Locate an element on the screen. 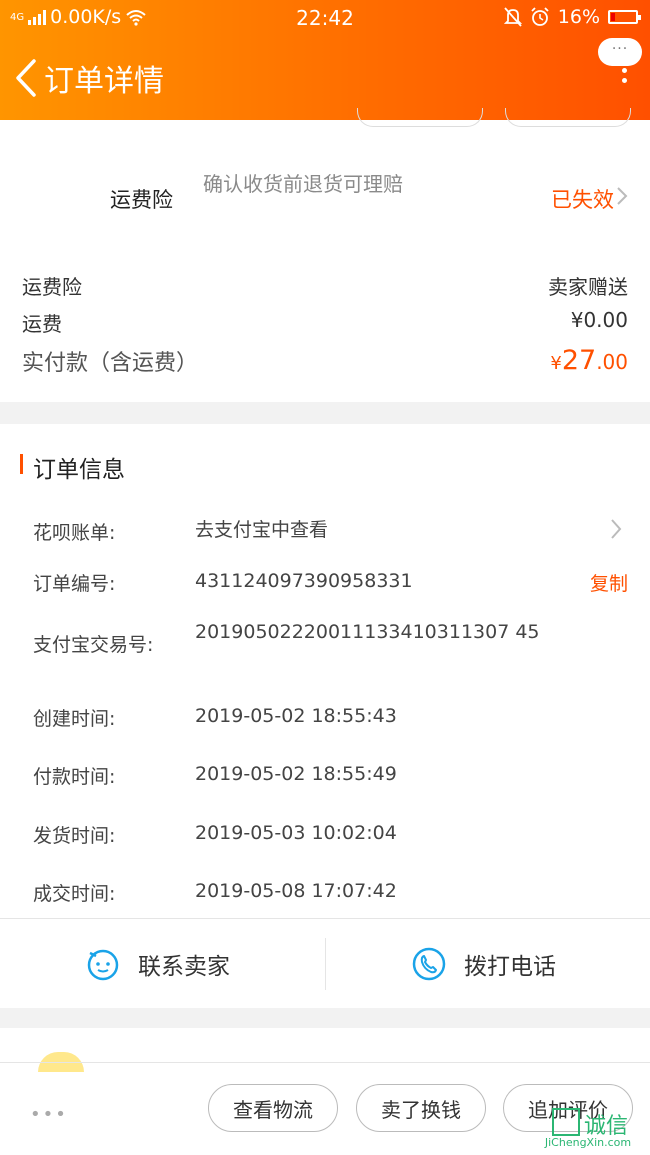  summary-row-insurance: 运费险 卖家赠送 is located at coordinates (325, 285).